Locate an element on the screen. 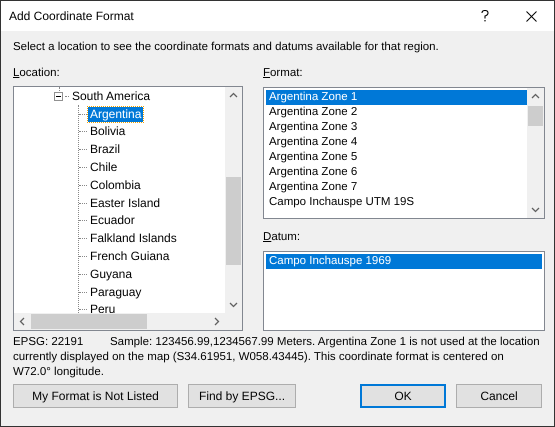  tree-item: Peru is located at coordinates (103, 307).